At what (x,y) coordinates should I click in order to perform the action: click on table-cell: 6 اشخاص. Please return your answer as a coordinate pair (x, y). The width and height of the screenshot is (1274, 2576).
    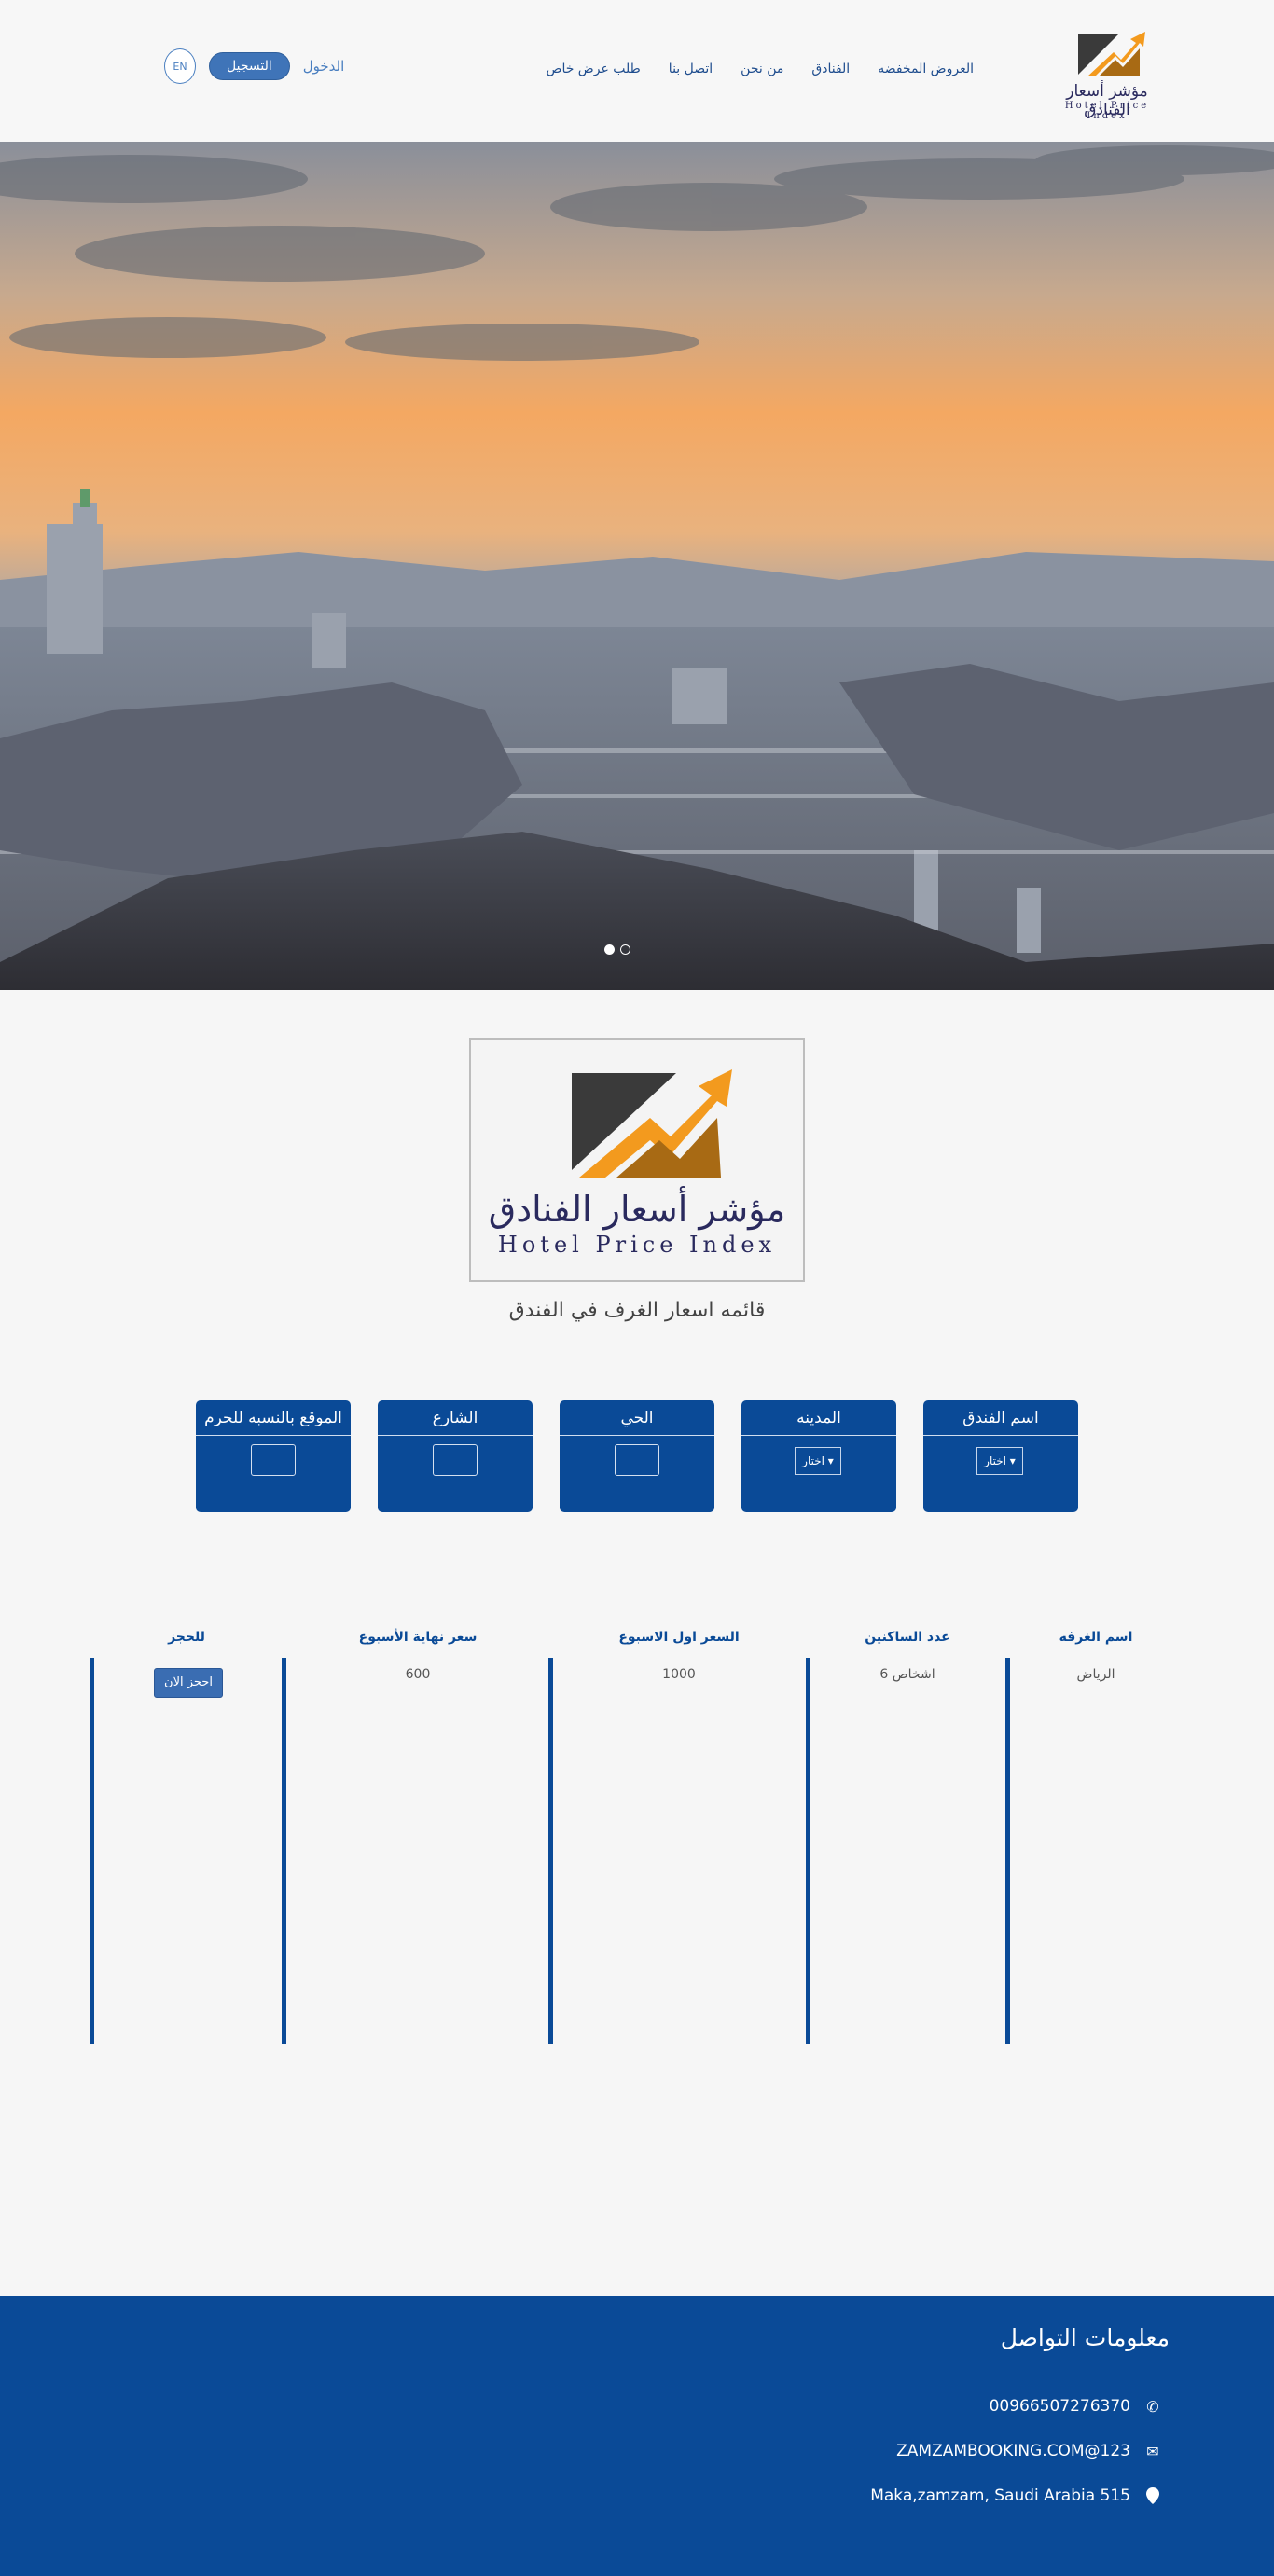
    Looking at the image, I should click on (907, 1674).